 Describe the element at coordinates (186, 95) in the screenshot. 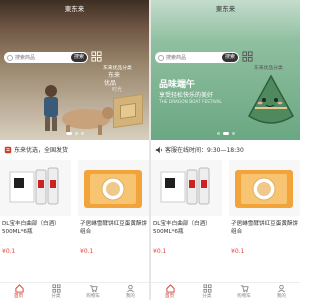

I see `hero-text-line2: 享受轻松快乐的美好` at that location.